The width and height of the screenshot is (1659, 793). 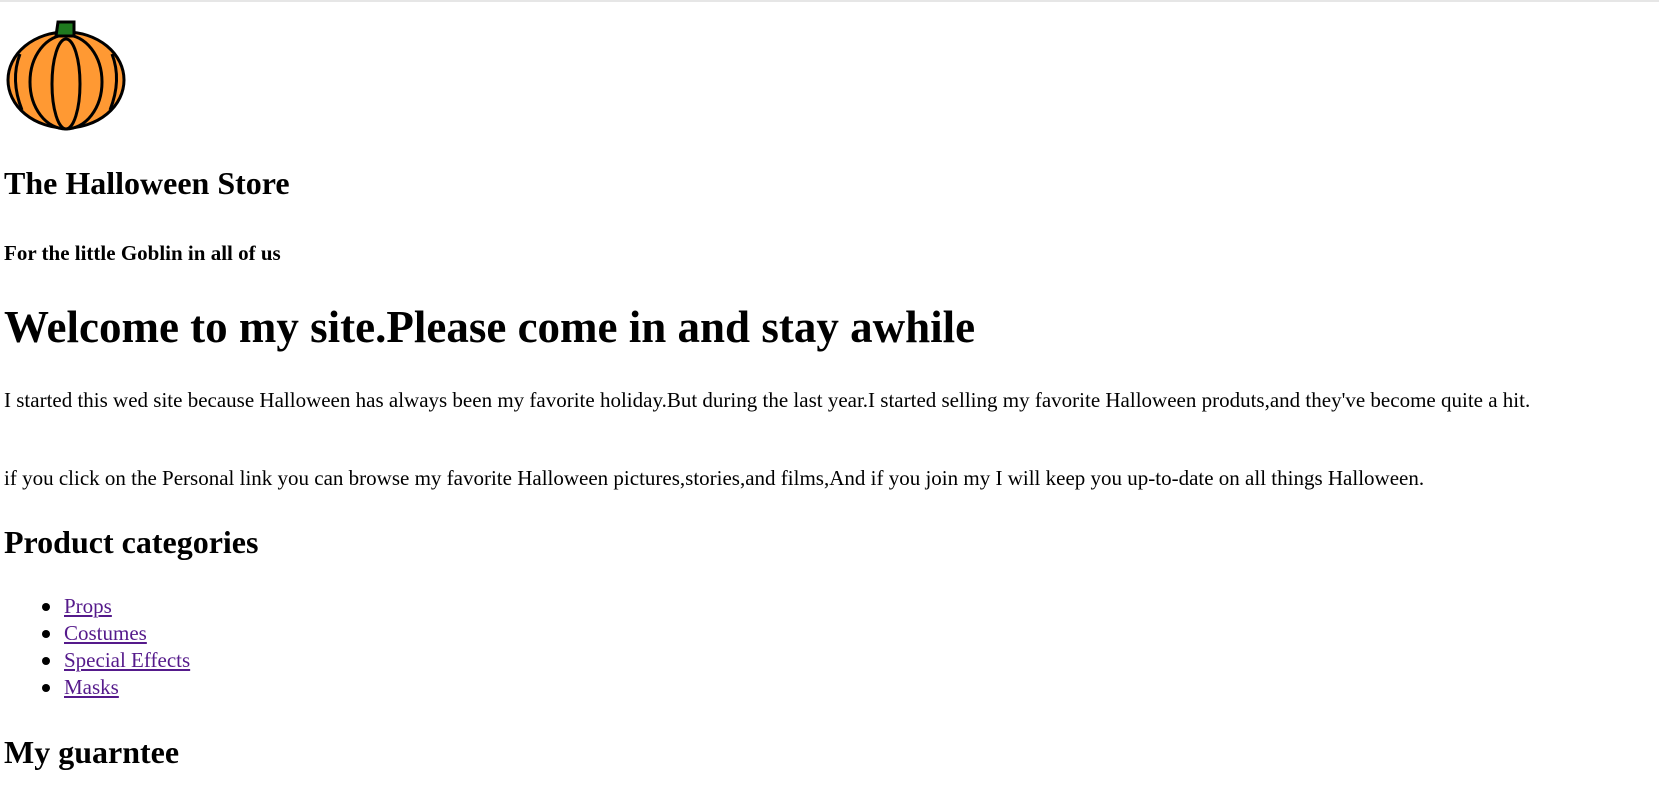 I want to click on pumpkin-icon, so click(x=66, y=75).